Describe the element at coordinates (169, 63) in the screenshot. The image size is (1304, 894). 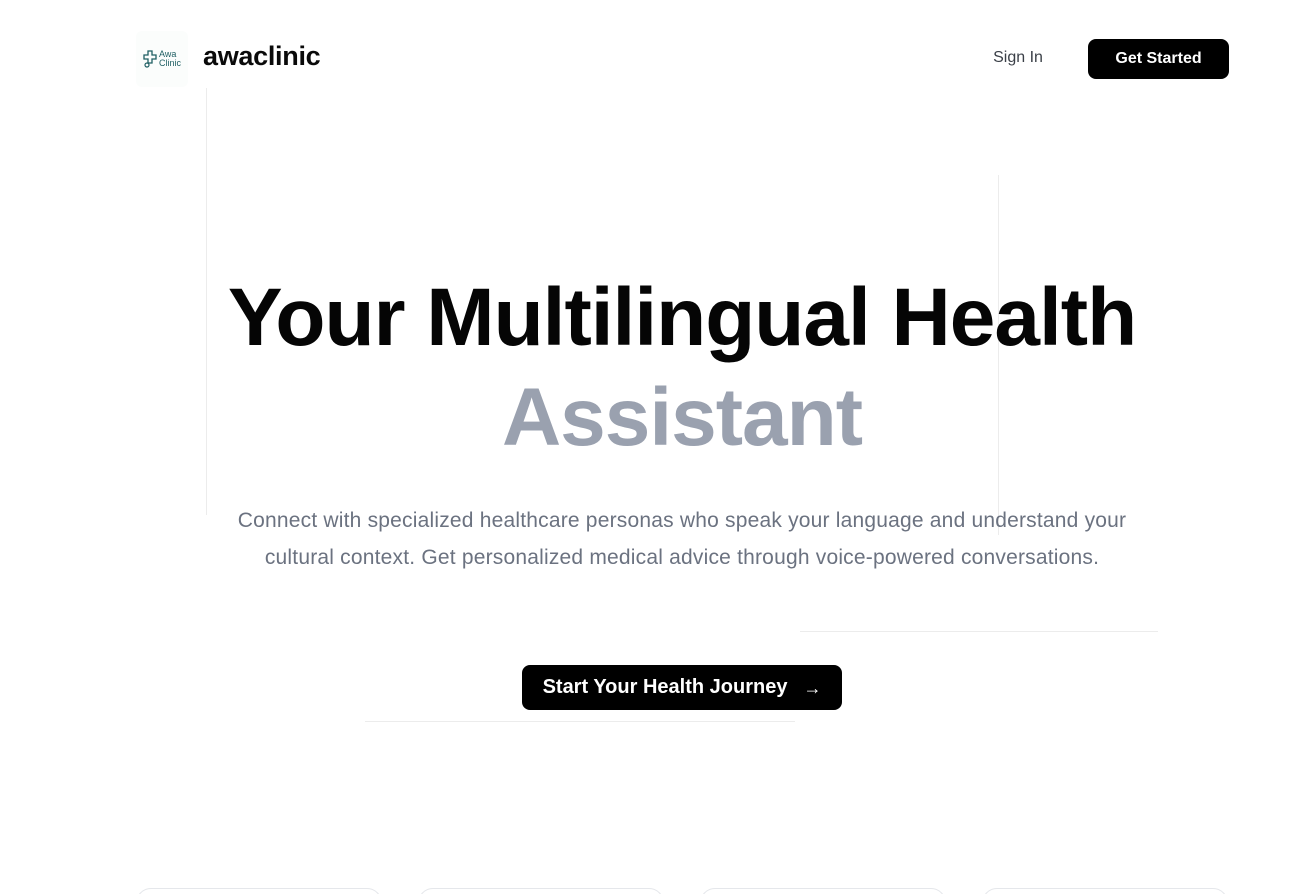
I see `logo-text-line2: Clinic` at that location.